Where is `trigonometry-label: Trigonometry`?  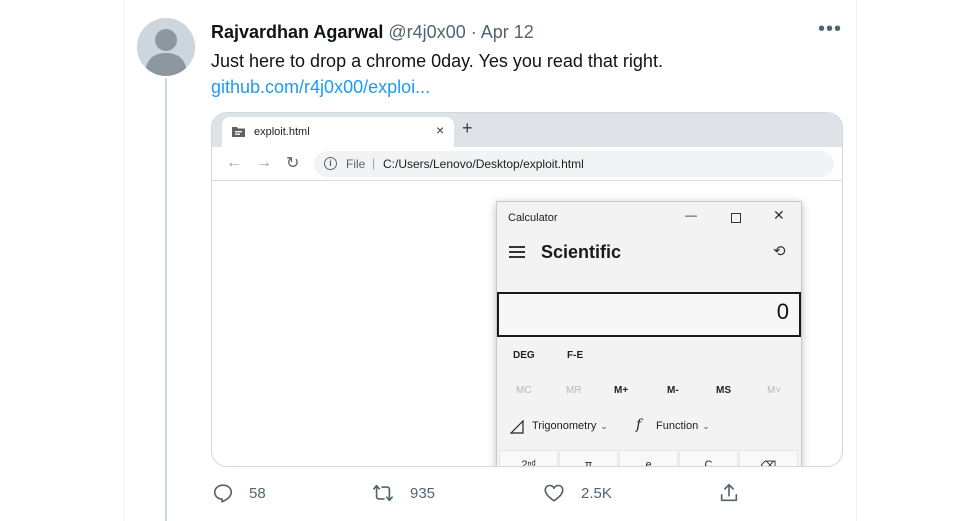
trigonometry-label: Trigonometry is located at coordinates (564, 426).